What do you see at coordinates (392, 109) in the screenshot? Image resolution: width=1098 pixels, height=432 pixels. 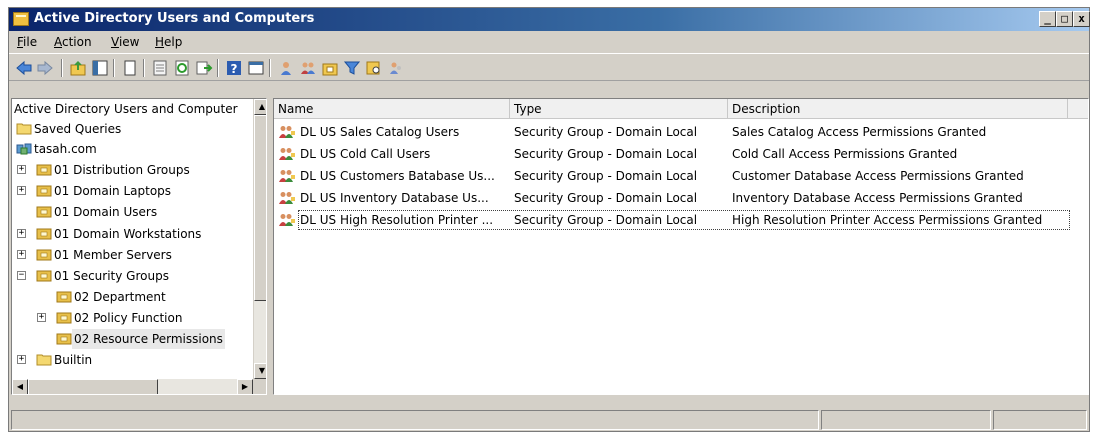 I see `column-header-name: Name` at bounding box center [392, 109].